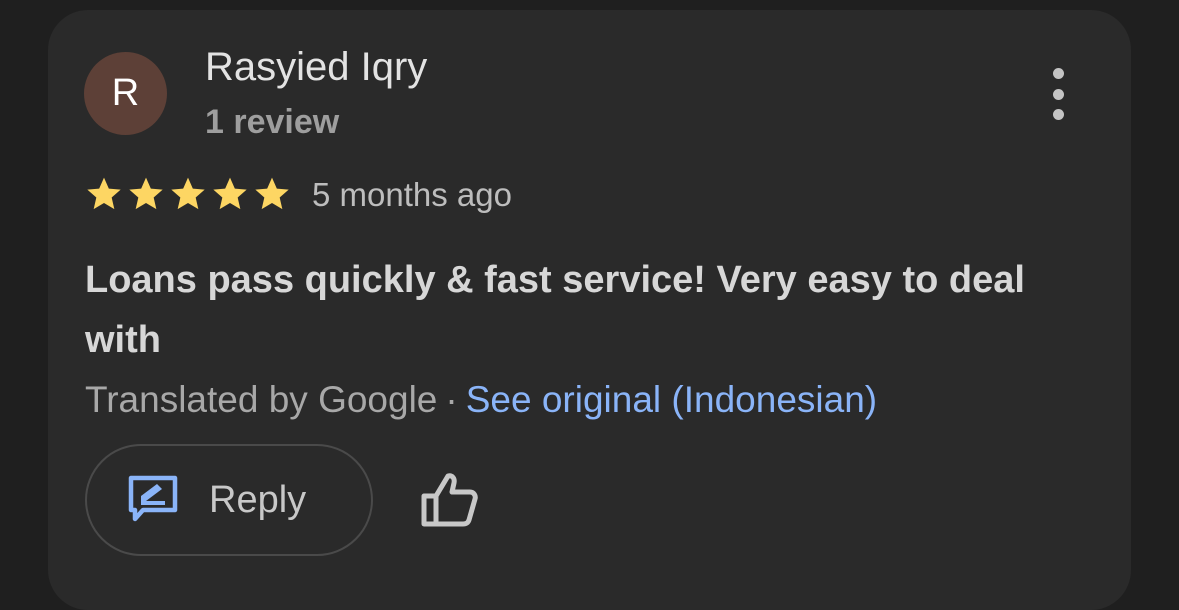 This screenshot has width=1179, height=610. Describe the element at coordinates (412, 194) in the screenshot. I see `review-time: 5 months ago` at that location.